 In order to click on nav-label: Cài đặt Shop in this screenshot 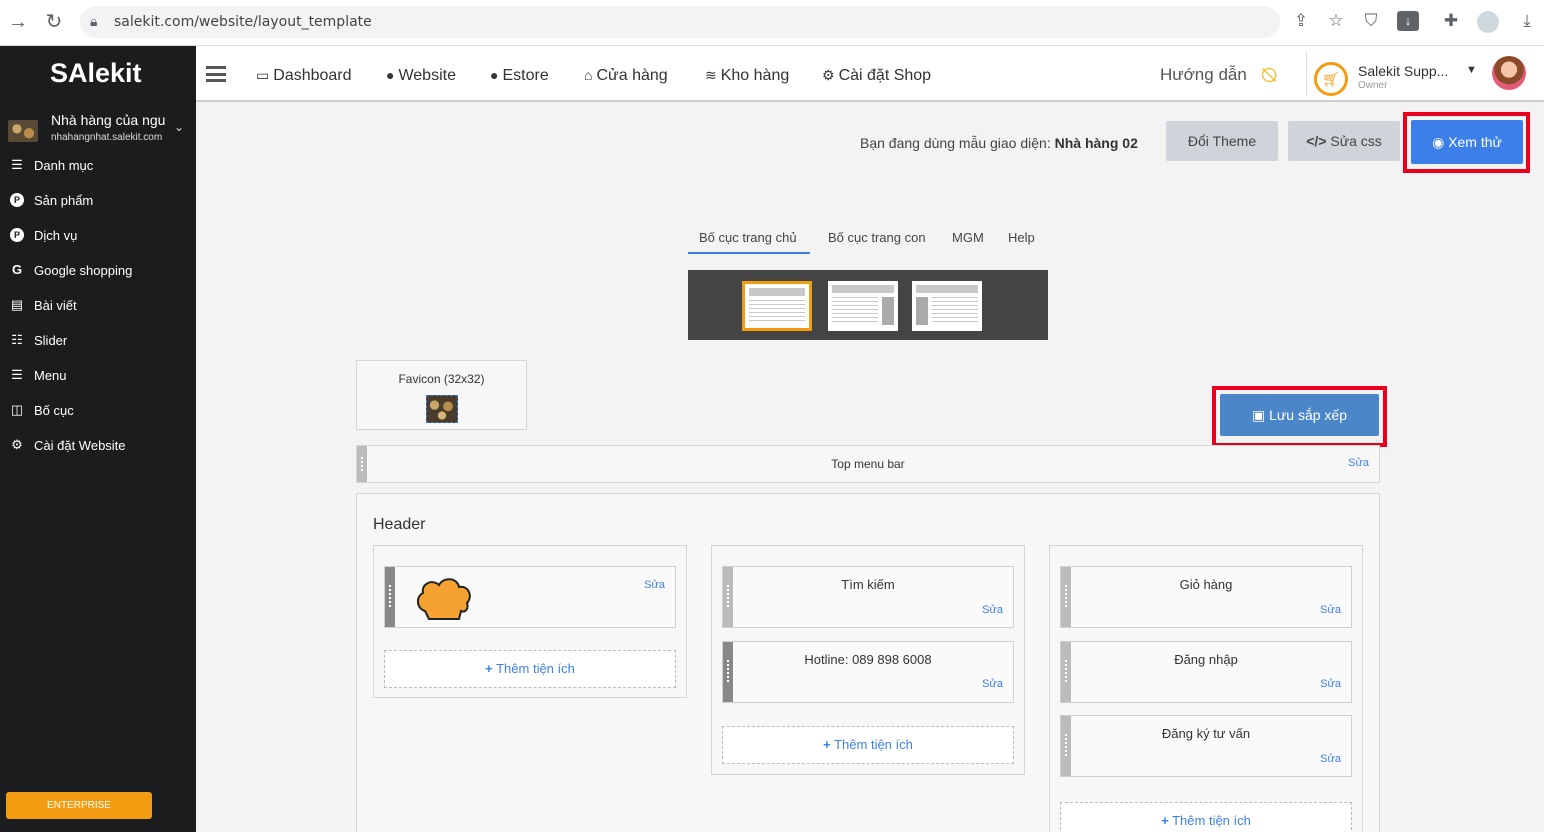, I will do `click(885, 75)`.